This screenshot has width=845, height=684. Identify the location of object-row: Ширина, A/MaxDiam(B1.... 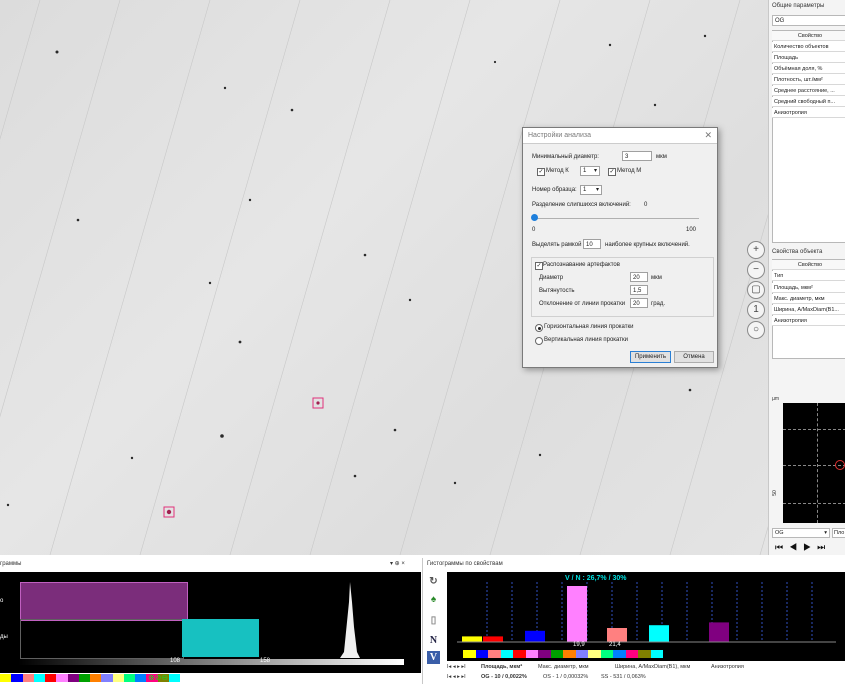
(808, 310).